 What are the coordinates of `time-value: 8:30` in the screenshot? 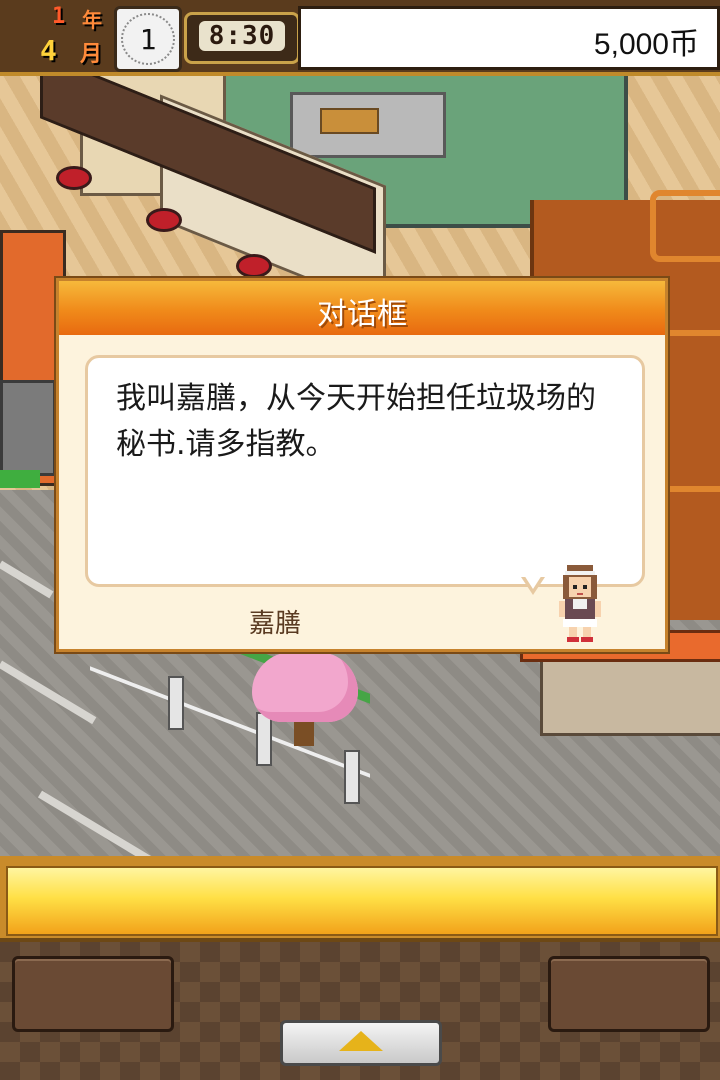 It's located at (242, 36).